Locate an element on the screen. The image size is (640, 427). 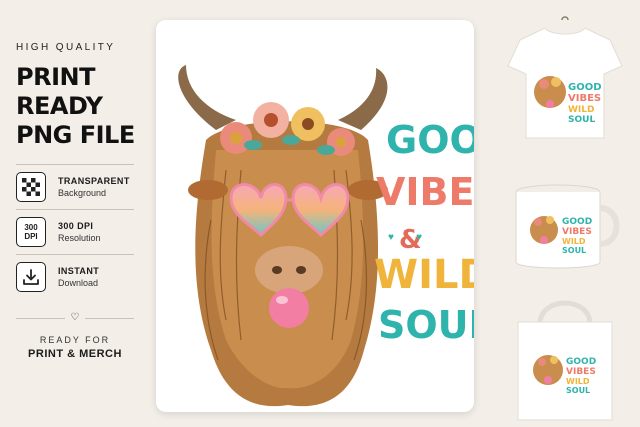
bubble-gum is located at coordinates (289, 308).